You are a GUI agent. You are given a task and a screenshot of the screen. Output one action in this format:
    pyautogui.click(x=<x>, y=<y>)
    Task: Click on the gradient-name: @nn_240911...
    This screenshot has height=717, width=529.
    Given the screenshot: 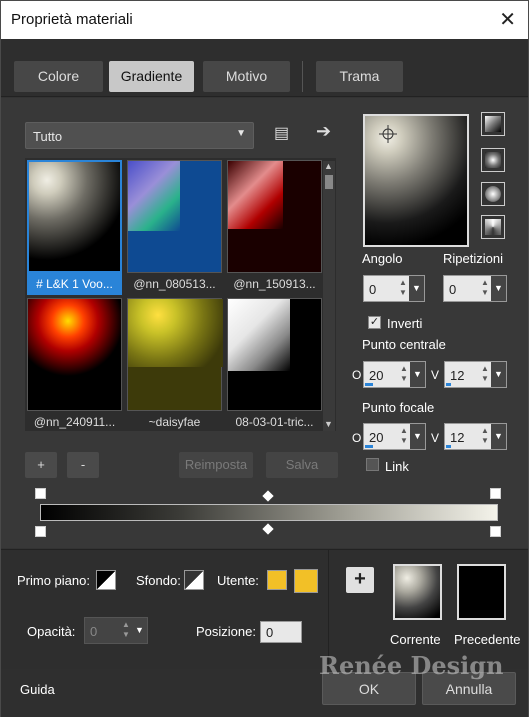 What is the action you would take?
    pyautogui.click(x=74, y=422)
    